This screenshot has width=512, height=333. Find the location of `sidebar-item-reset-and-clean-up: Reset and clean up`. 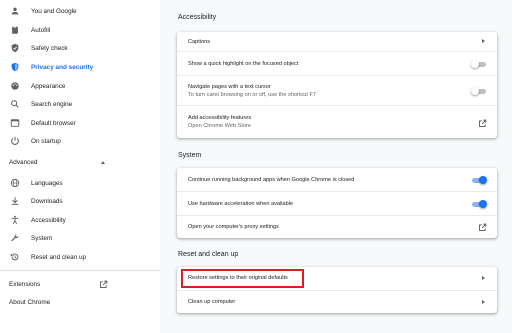

sidebar-item-reset-and-clean-up: Reset and clean up is located at coordinates (80, 257).